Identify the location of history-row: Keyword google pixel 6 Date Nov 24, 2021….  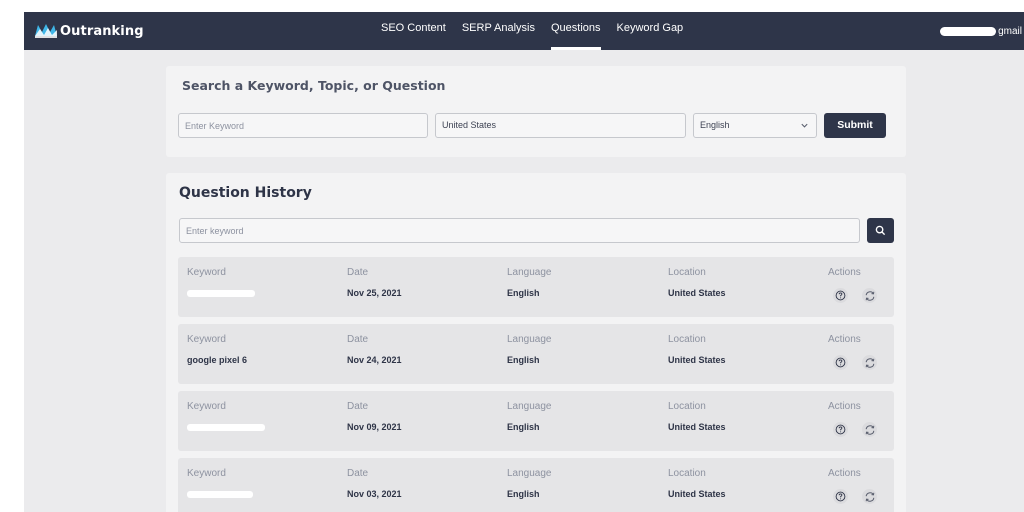
(536, 354).